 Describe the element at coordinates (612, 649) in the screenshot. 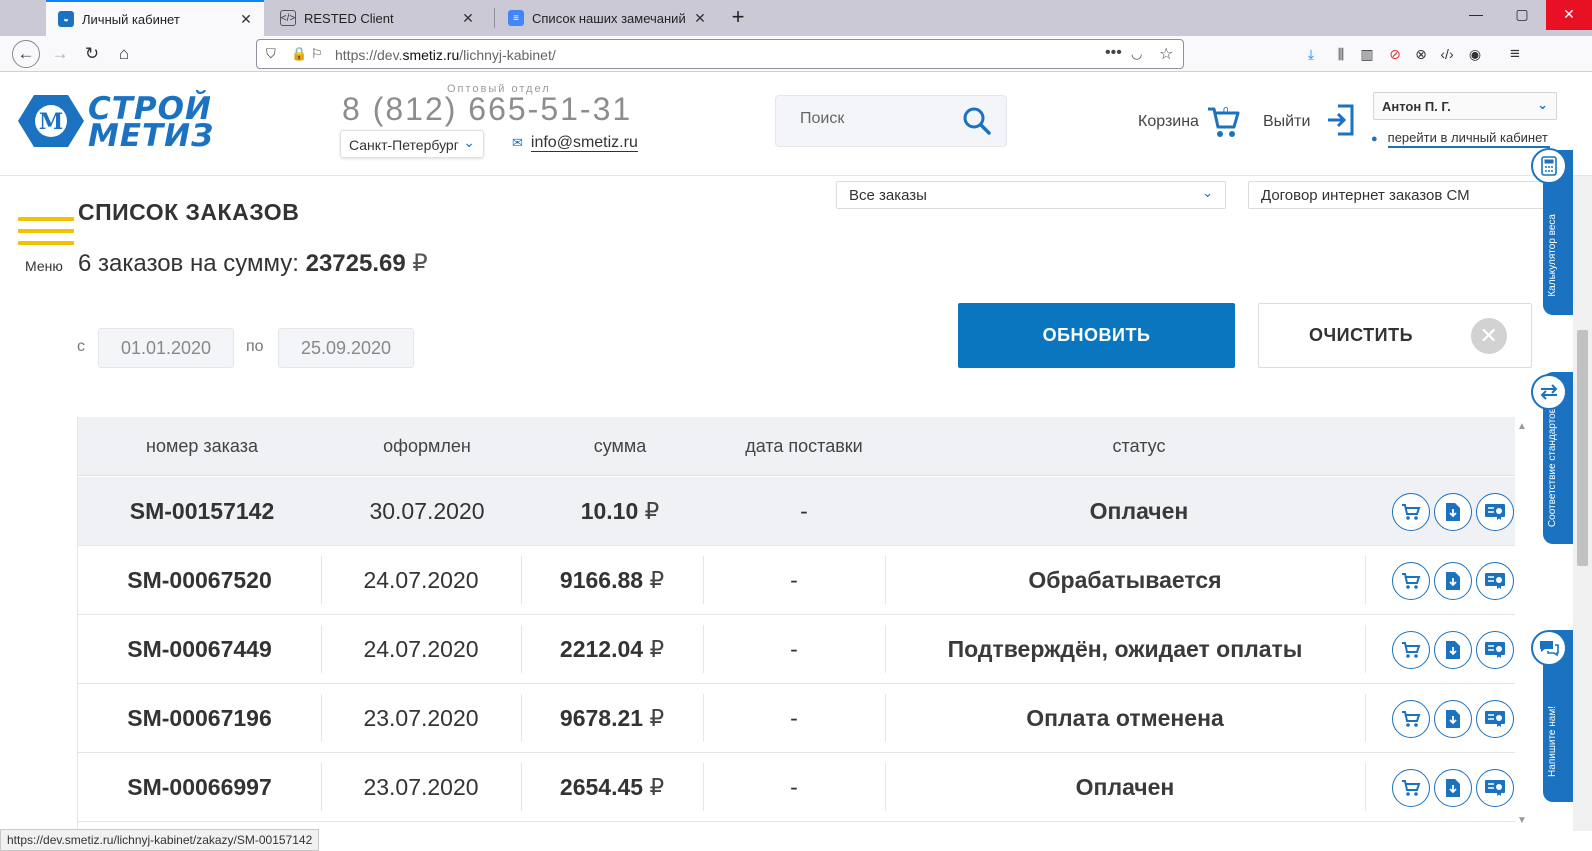

I see `order-sum: 2212.04 ₽` at that location.